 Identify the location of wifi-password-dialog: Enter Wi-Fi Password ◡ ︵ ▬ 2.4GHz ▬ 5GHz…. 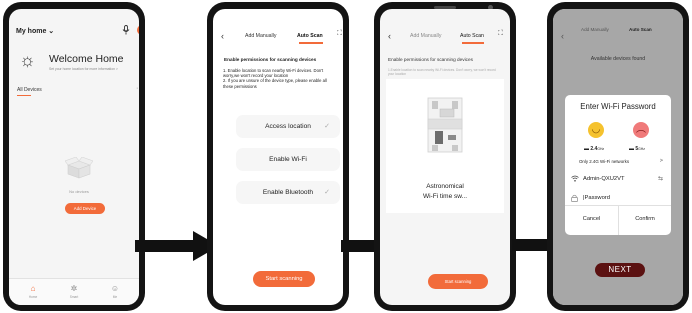
(618, 165).